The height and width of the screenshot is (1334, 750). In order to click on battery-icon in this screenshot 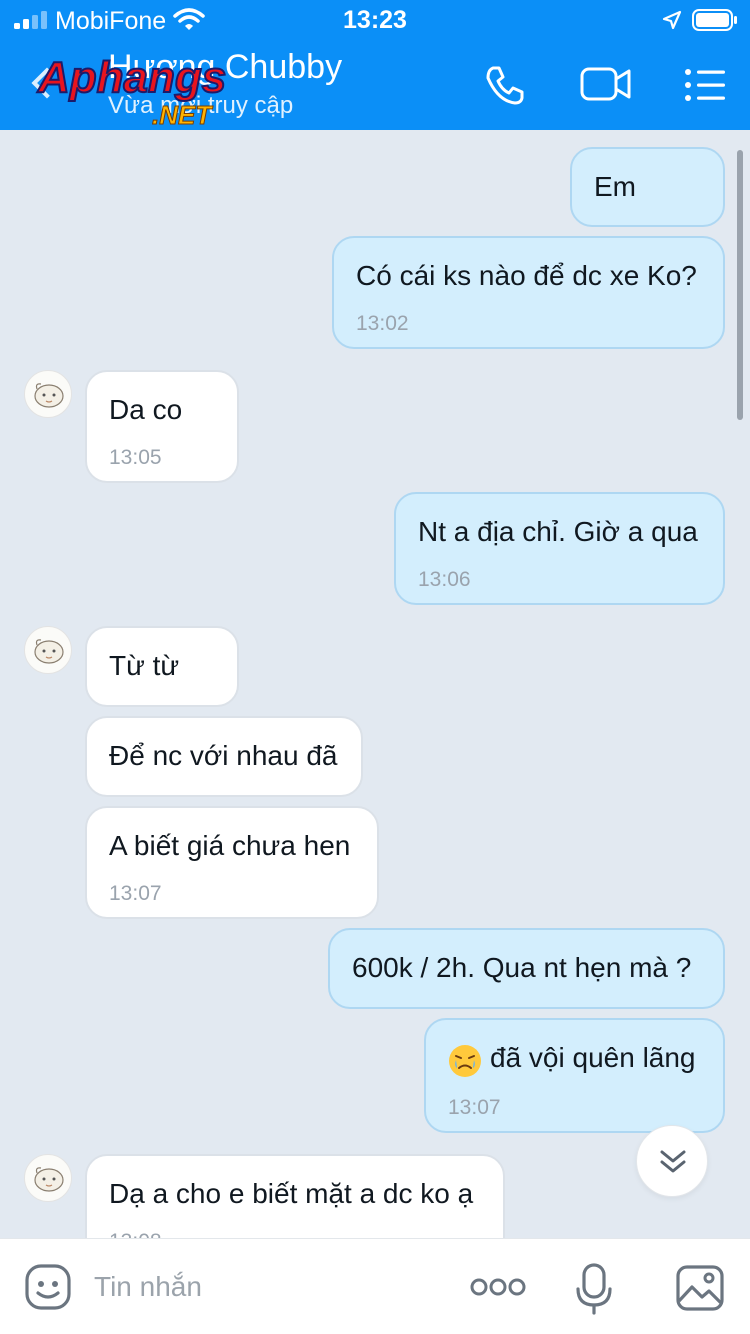, I will do `click(714, 20)`.